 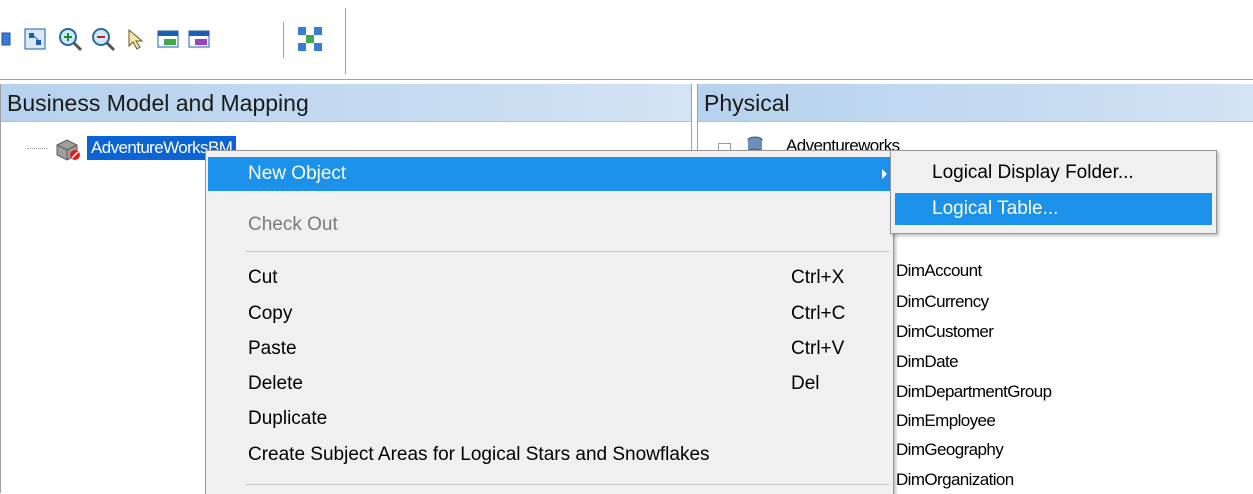 What do you see at coordinates (293, 224) in the screenshot?
I see `menu-item-label: Check Out` at bounding box center [293, 224].